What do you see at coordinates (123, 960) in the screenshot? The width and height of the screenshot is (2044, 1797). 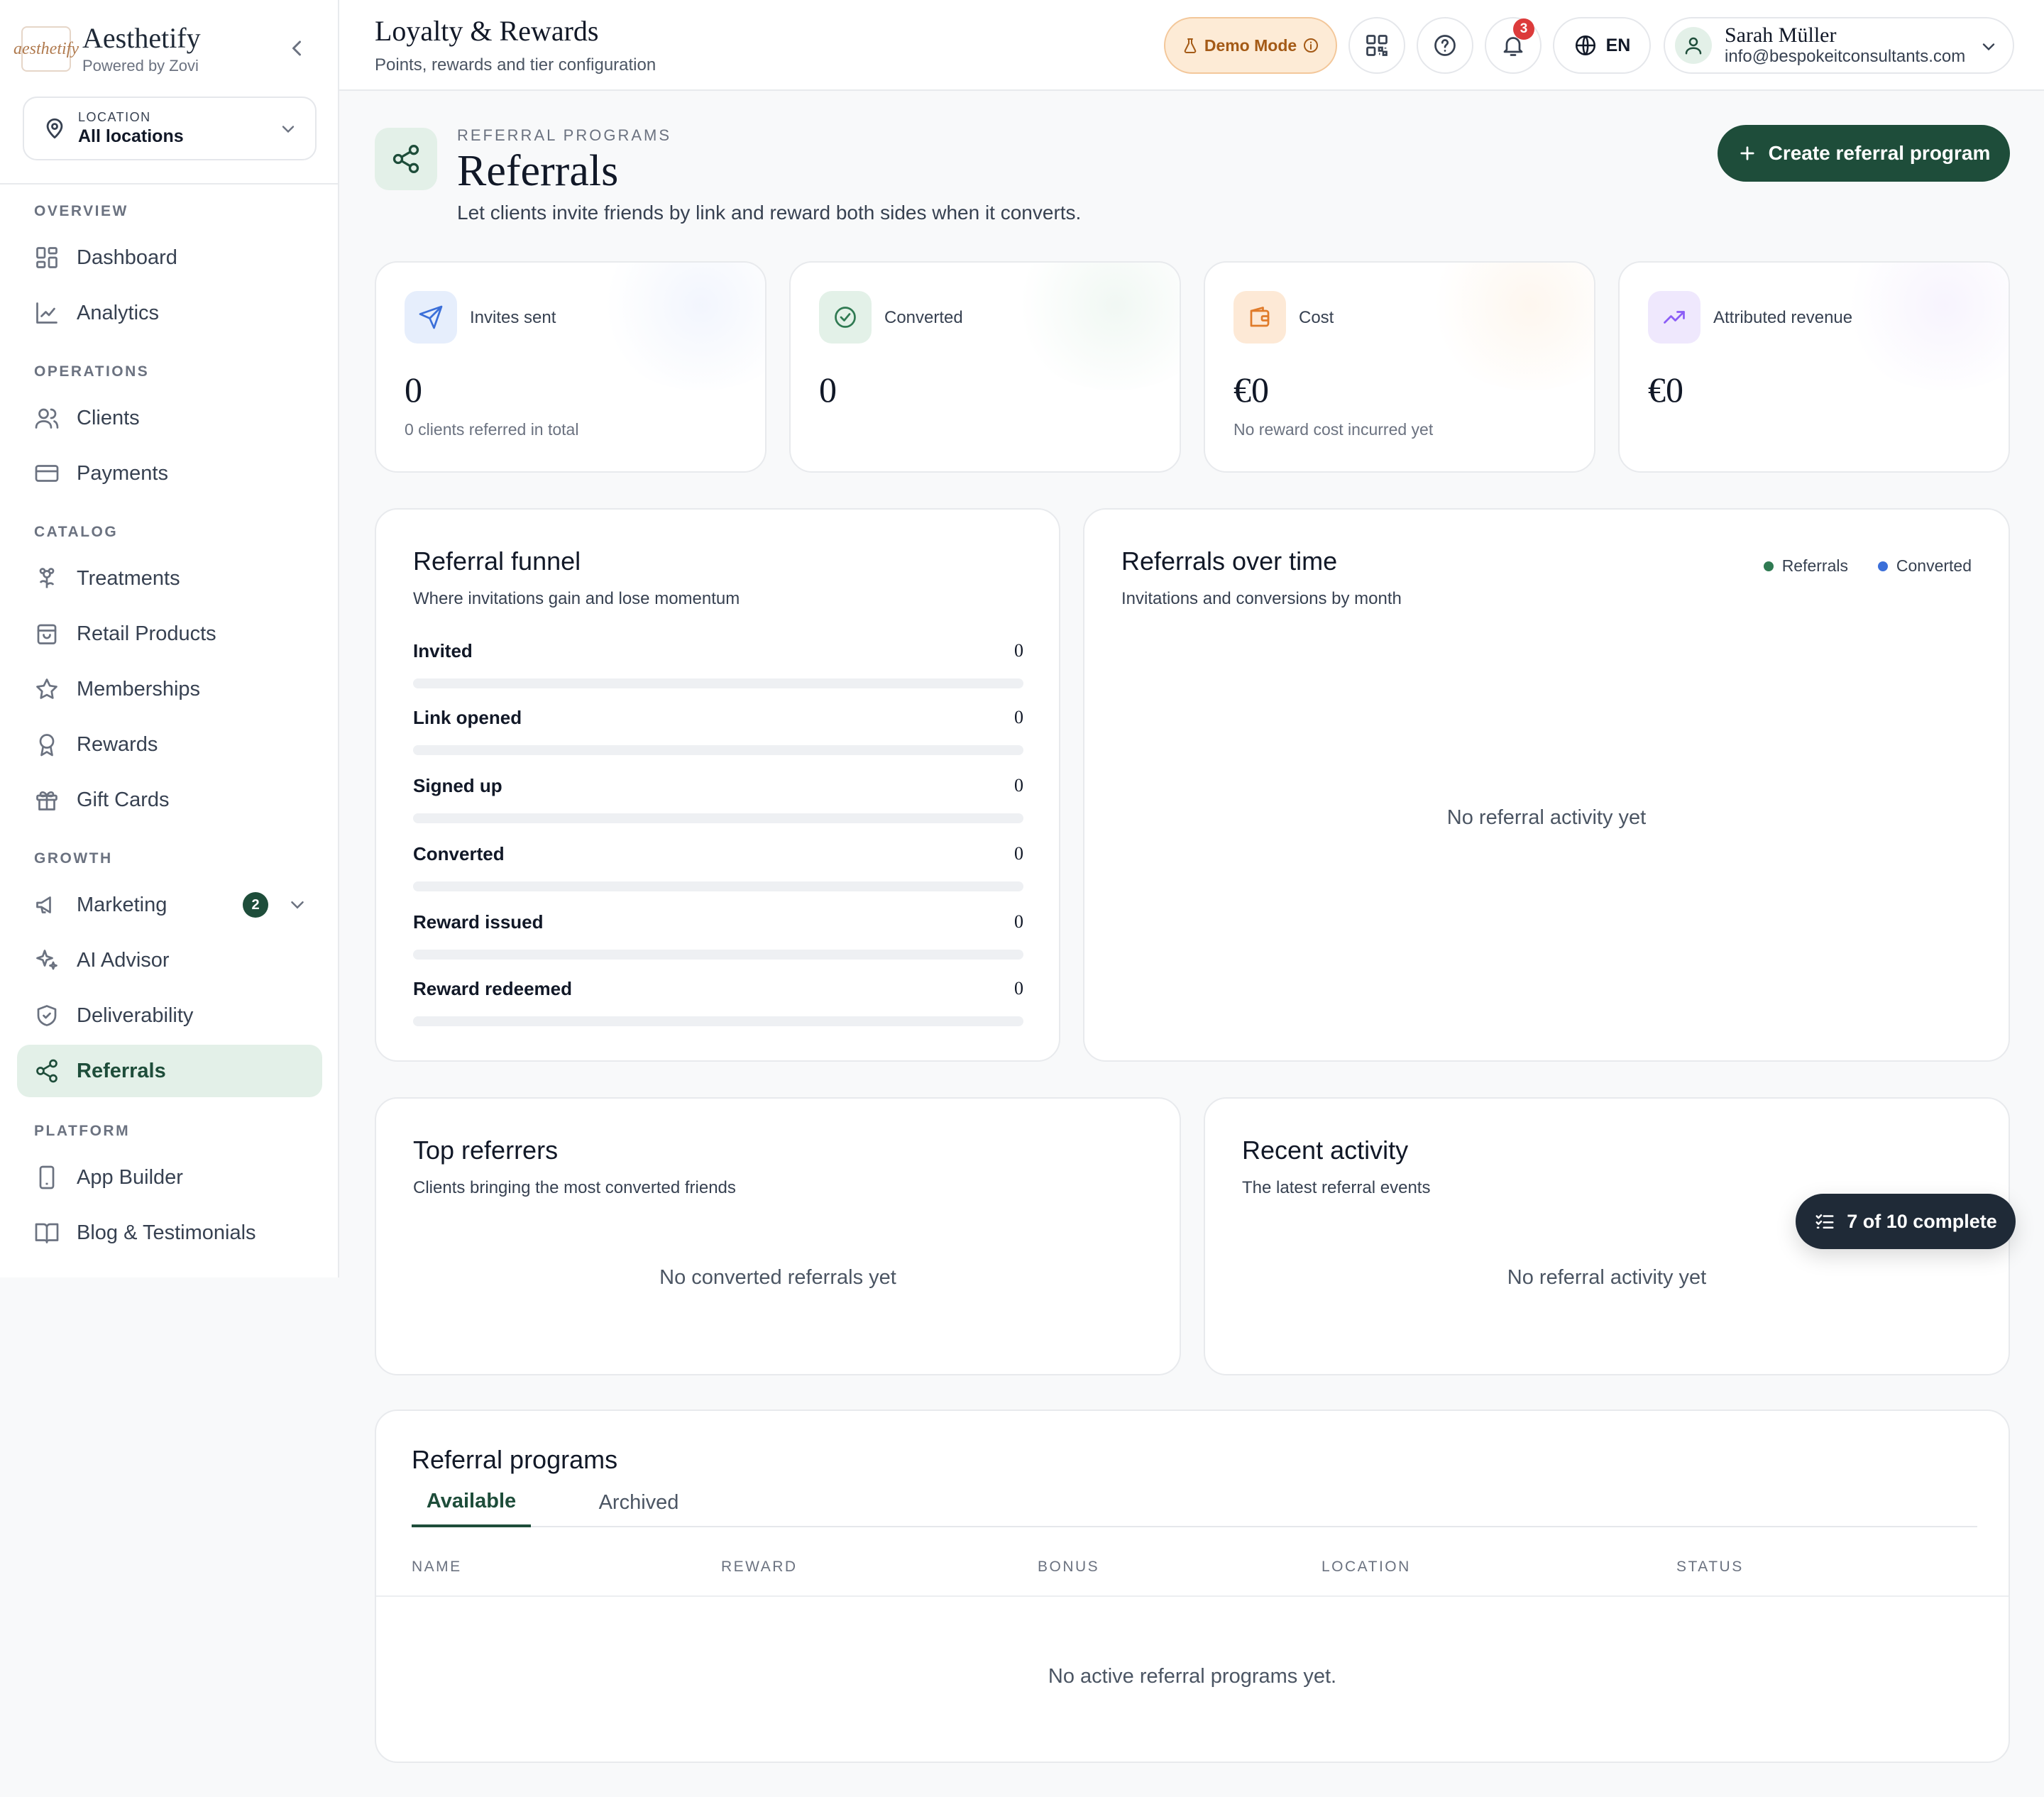 I see `sidebar-item-label: AI Advisor` at bounding box center [123, 960].